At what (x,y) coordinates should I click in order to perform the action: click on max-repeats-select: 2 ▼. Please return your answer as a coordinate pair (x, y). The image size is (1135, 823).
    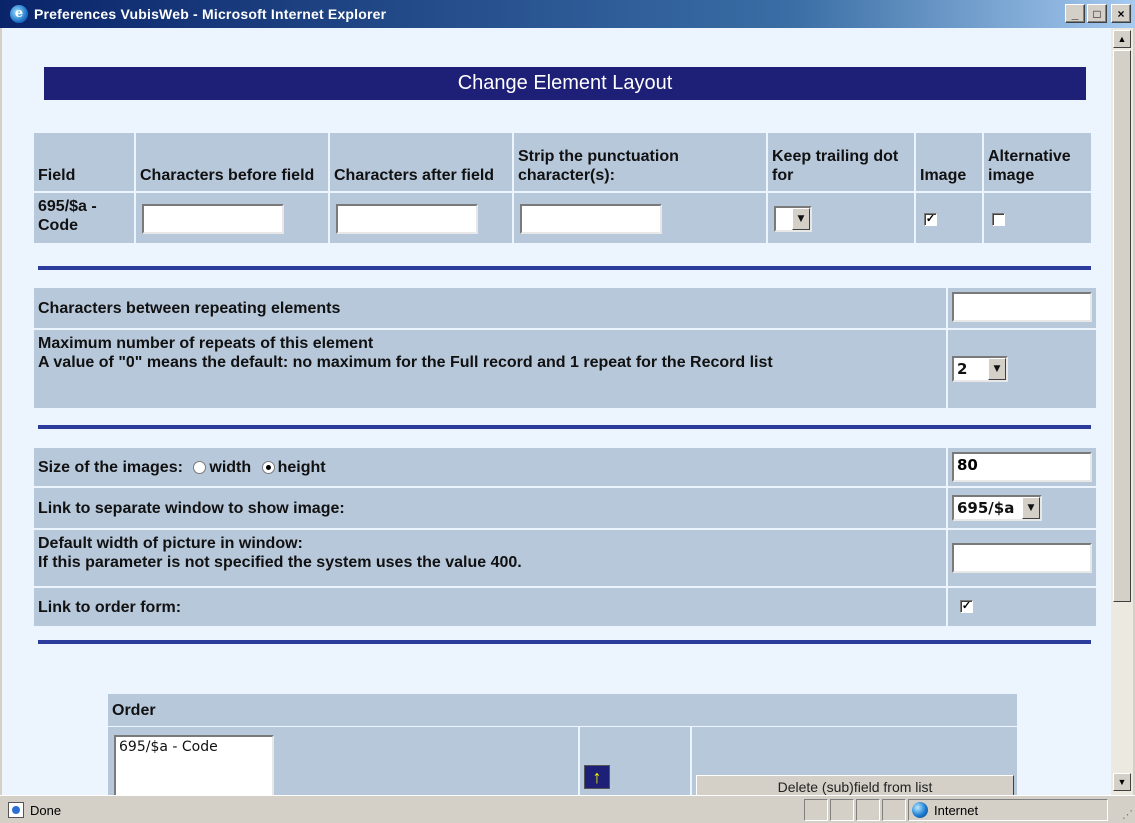
    Looking at the image, I should click on (980, 369).